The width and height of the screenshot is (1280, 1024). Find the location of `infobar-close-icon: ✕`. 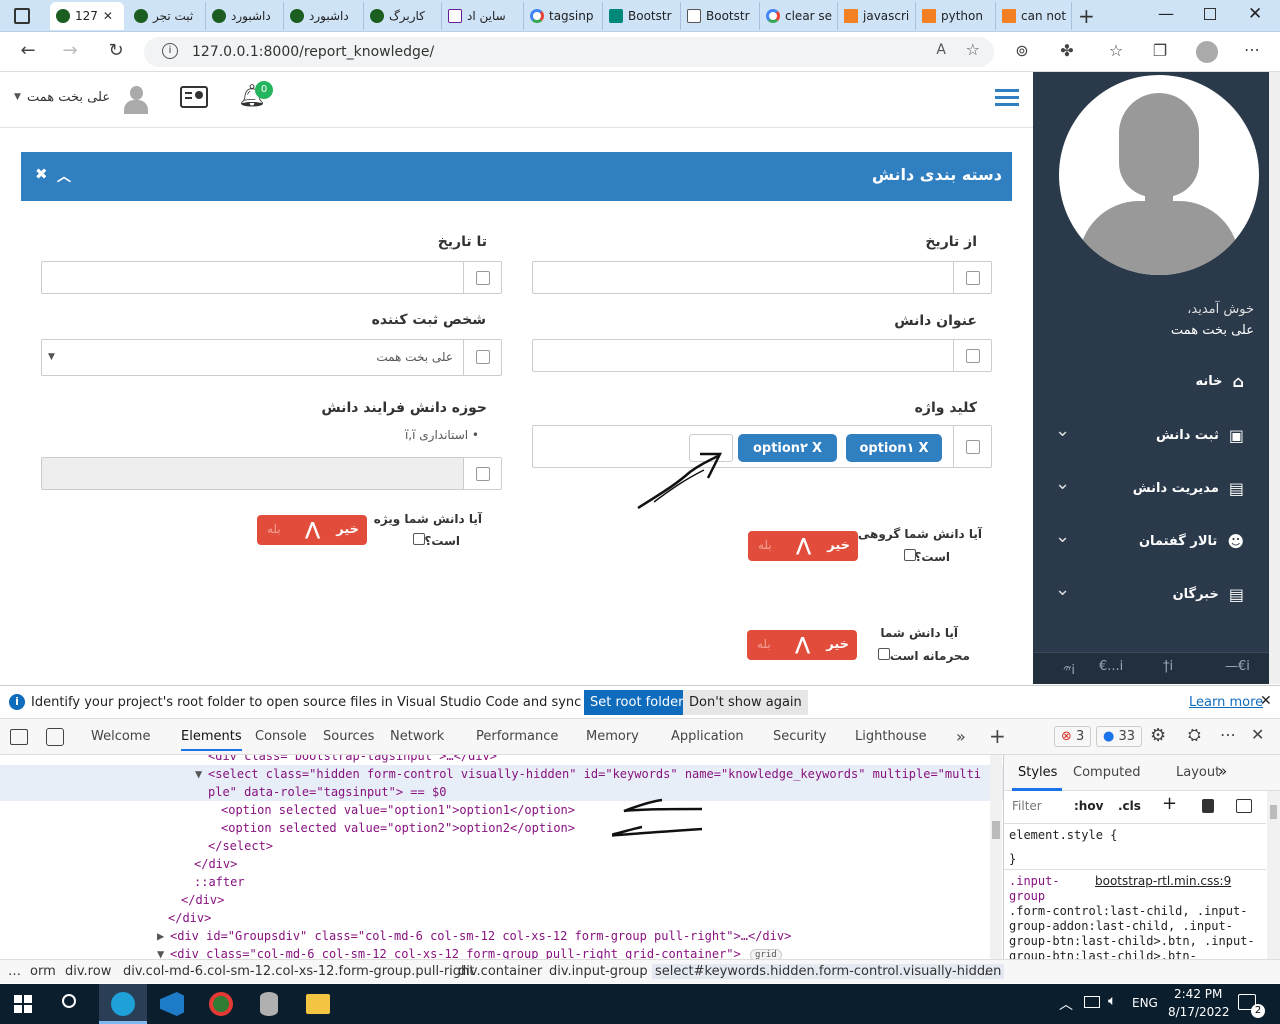

infobar-close-icon: ✕ is located at coordinates (1266, 701).